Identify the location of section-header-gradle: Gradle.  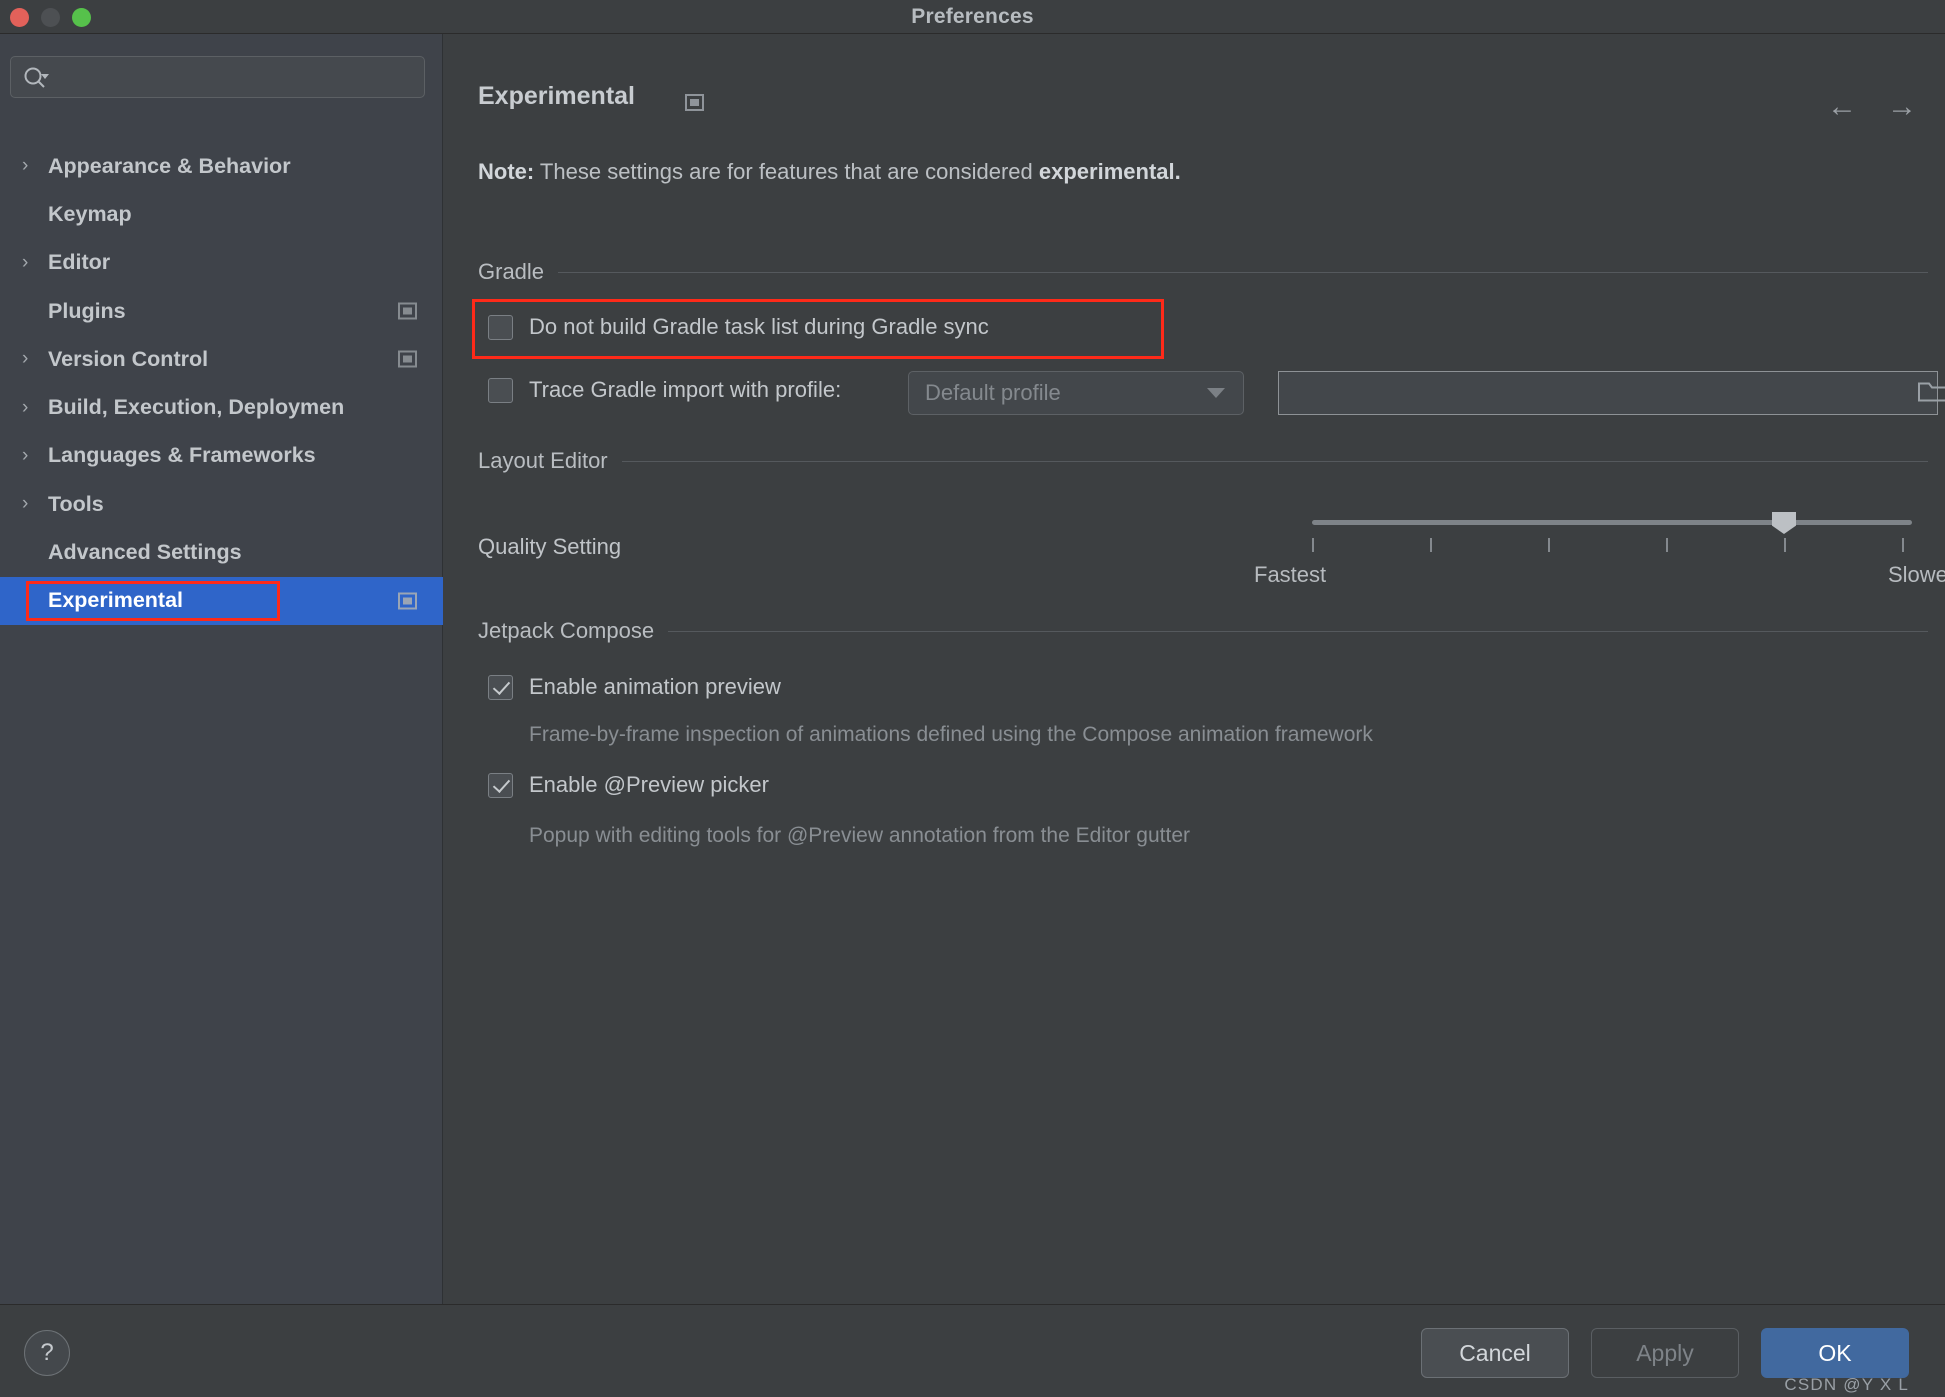
(1203, 272).